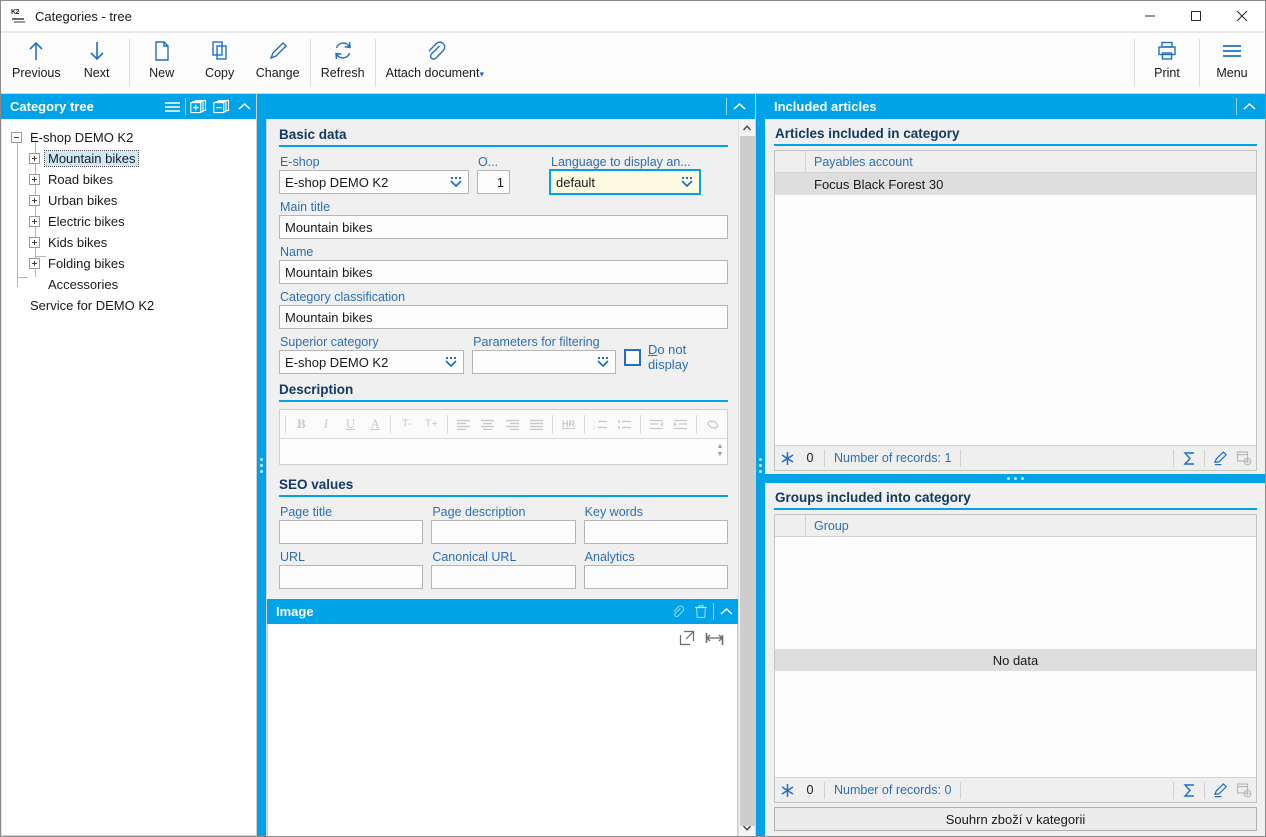  What do you see at coordinates (1232, 63) in the screenshot?
I see `menu-button: Menu` at bounding box center [1232, 63].